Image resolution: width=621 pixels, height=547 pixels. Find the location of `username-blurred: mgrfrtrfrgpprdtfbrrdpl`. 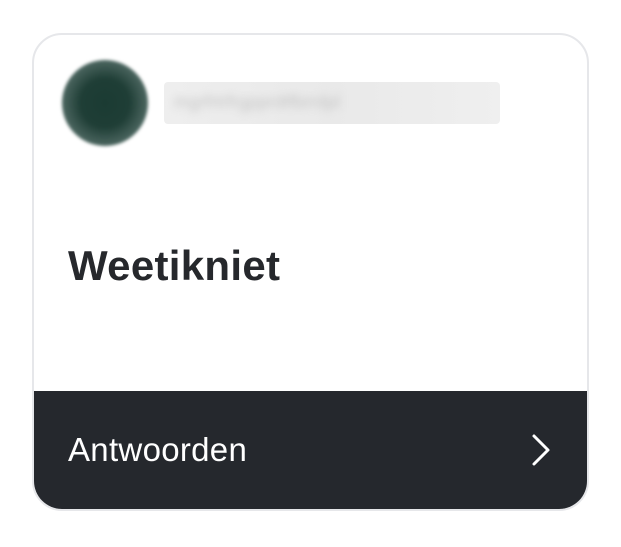

username-blurred: mgrfrtrfrgpprdtfbrrdpl is located at coordinates (332, 103).